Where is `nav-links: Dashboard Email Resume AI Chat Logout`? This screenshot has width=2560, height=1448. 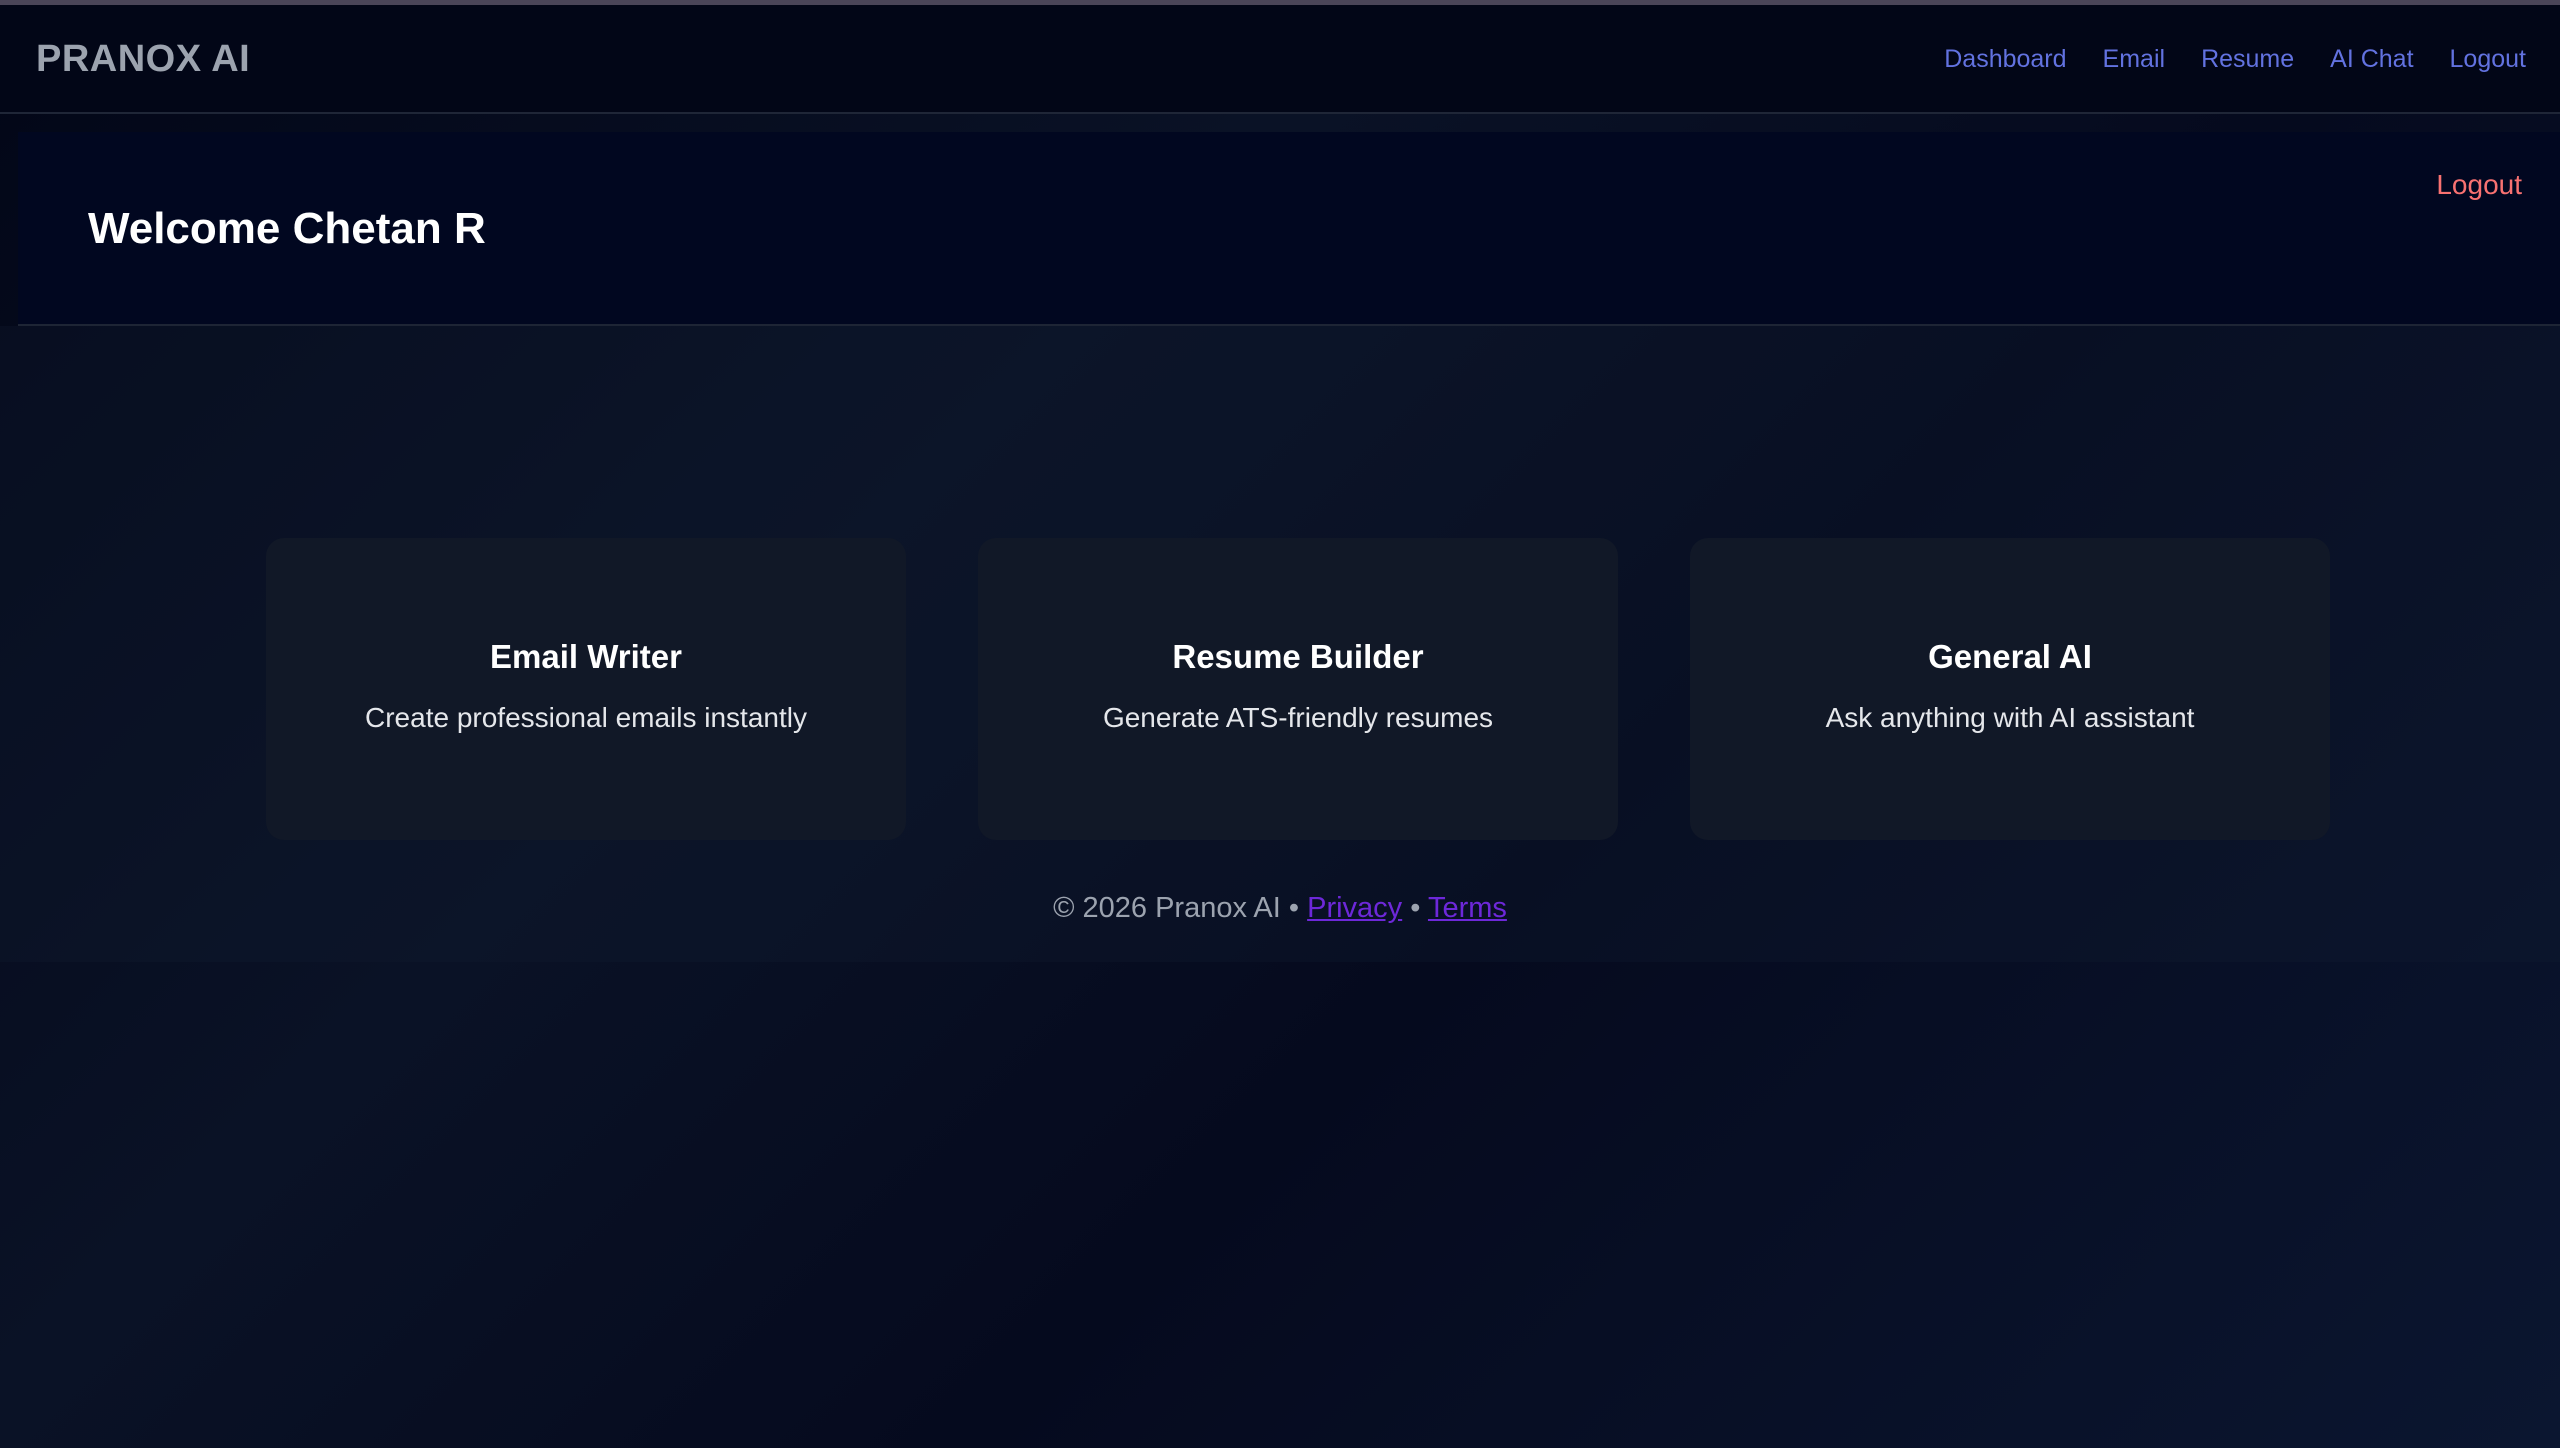
nav-links: Dashboard Email Resume AI Chat Logout is located at coordinates (2235, 59).